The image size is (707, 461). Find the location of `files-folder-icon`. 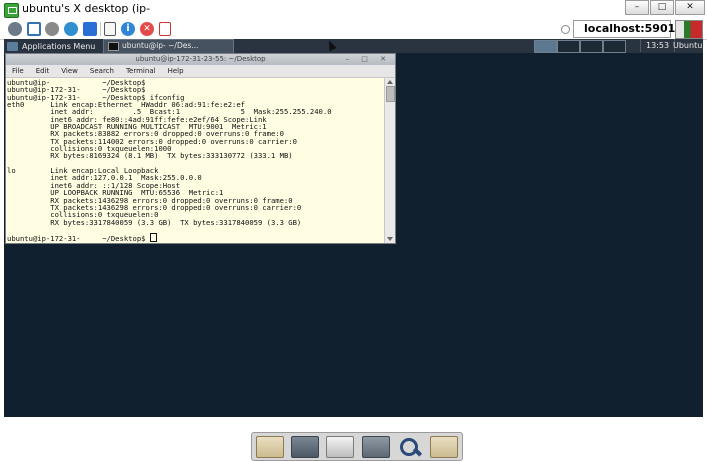

files-folder-icon is located at coordinates (444, 446).